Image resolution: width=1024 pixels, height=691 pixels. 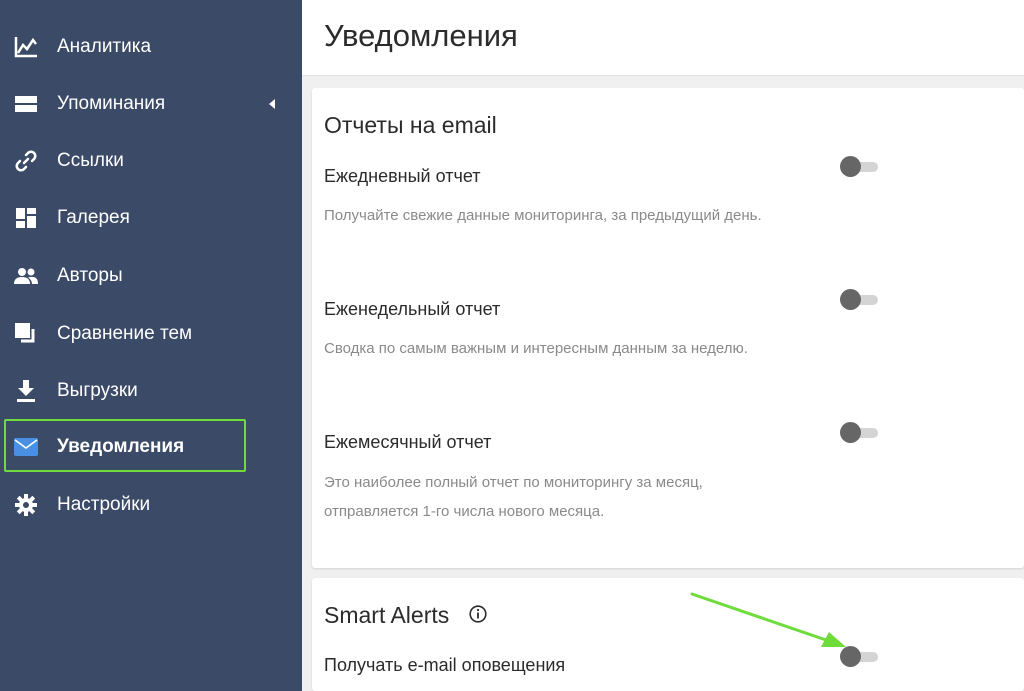 What do you see at coordinates (151, 161) in the screenshot?
I see `sidebar-item-links: Ссылки` at bounding box center [151, 161].